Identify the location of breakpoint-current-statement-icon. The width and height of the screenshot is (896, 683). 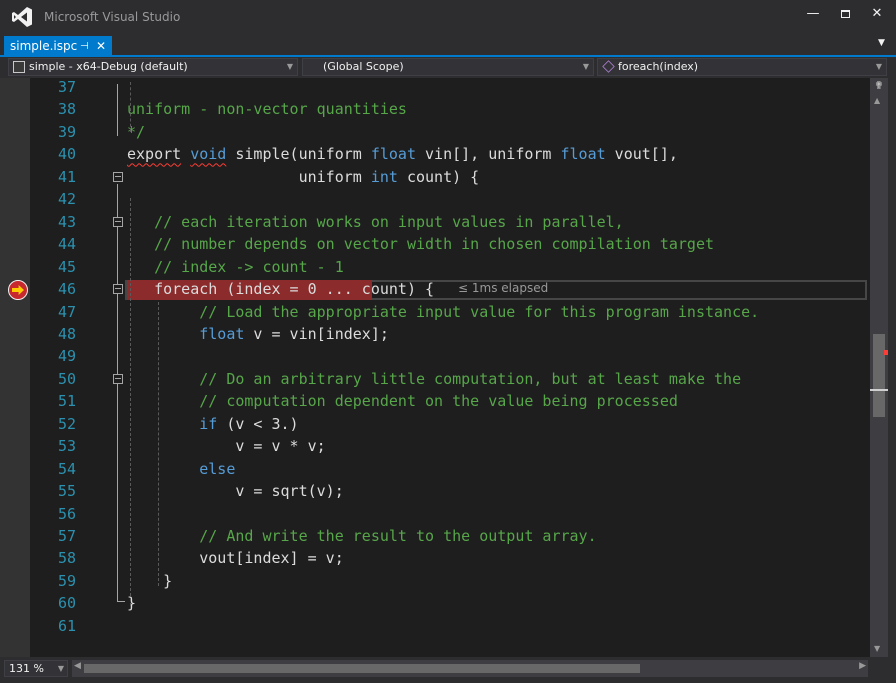
(18, 290).